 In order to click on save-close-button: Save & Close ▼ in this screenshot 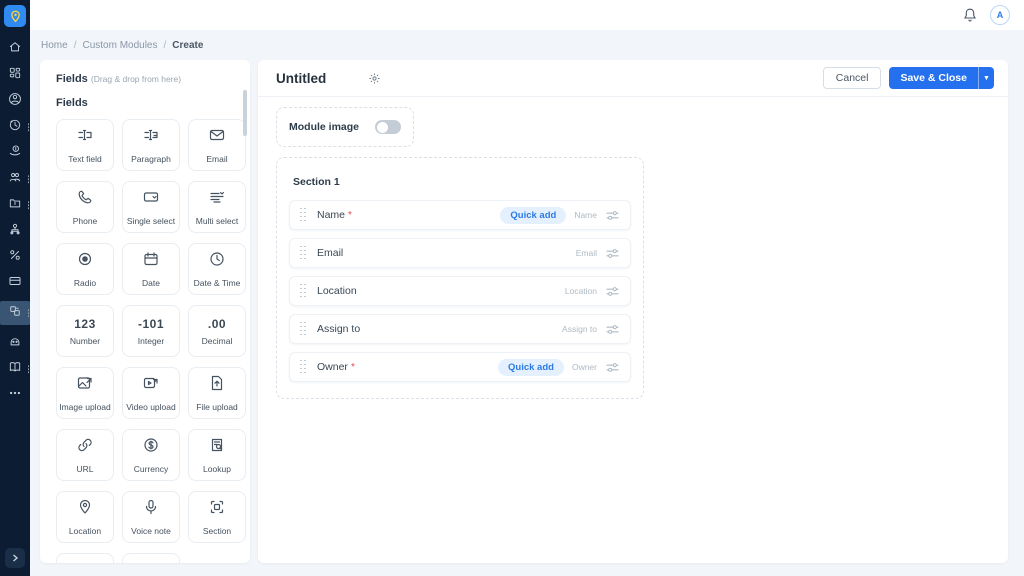, I will do `click(941, 78)`.